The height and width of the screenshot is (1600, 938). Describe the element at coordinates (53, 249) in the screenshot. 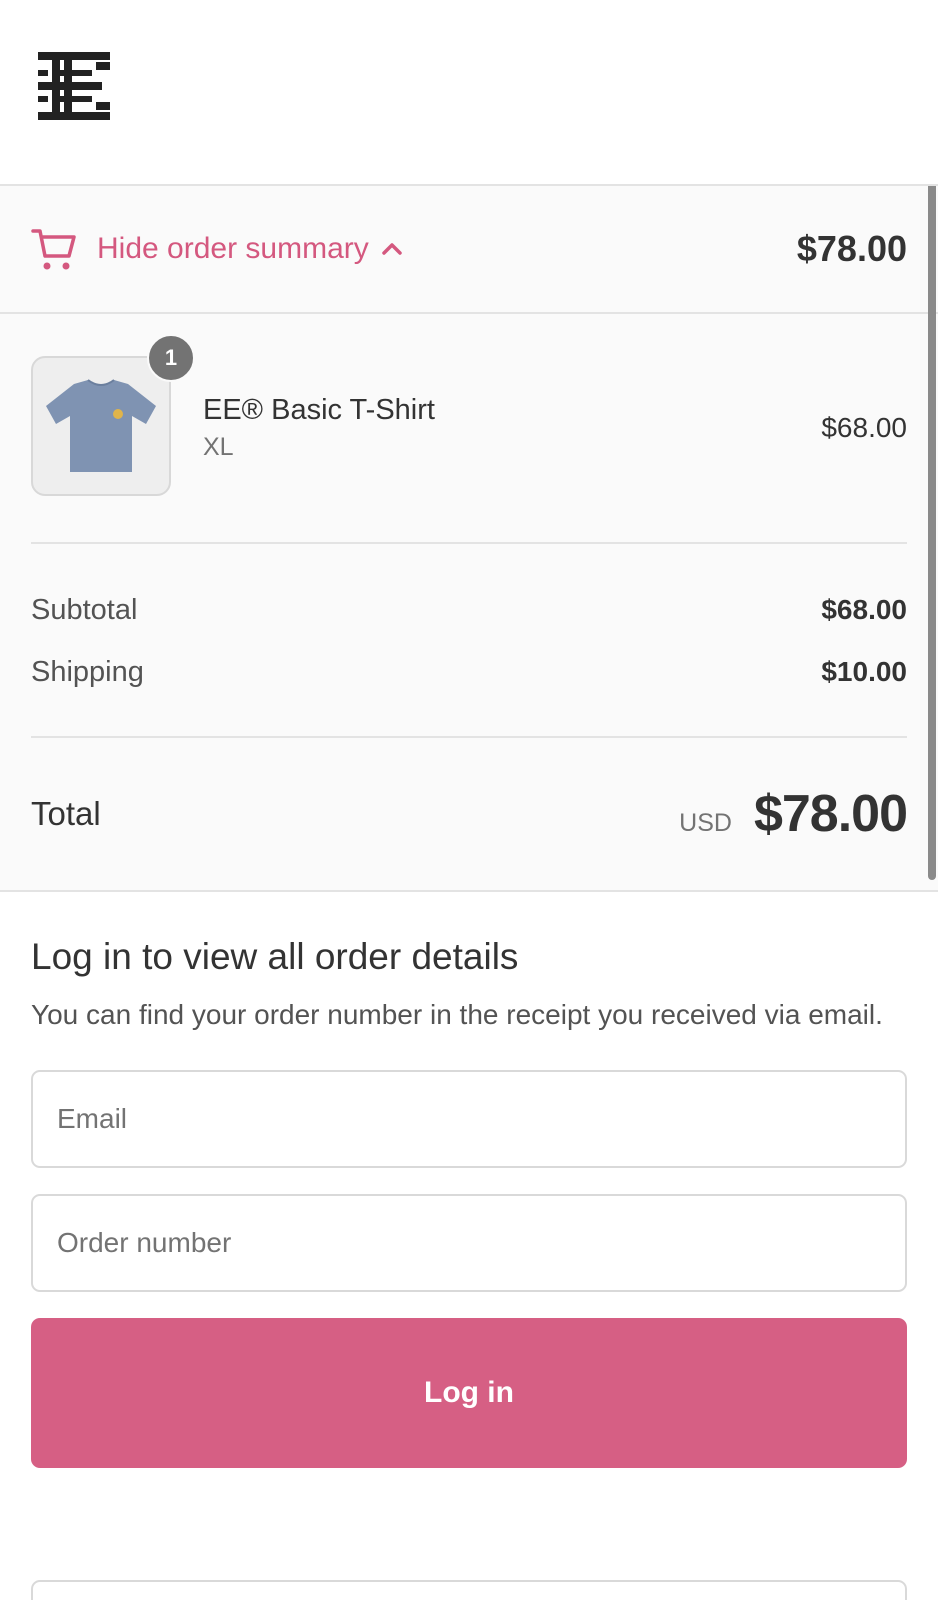

I see `cart-icon` at that location.